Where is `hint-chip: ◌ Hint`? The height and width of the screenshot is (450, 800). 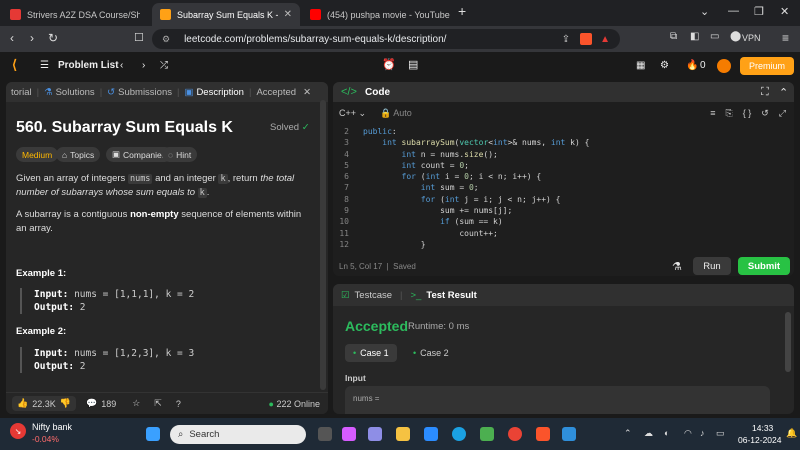 hint-chip: ◌ Hint is located at coordinates (180, 154).